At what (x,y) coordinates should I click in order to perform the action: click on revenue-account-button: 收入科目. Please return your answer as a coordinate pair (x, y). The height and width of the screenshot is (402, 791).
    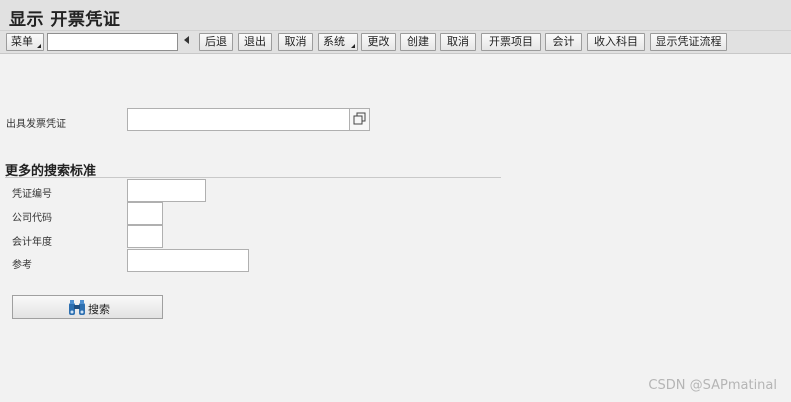
    Looking at the image, I should click on (616, 42).